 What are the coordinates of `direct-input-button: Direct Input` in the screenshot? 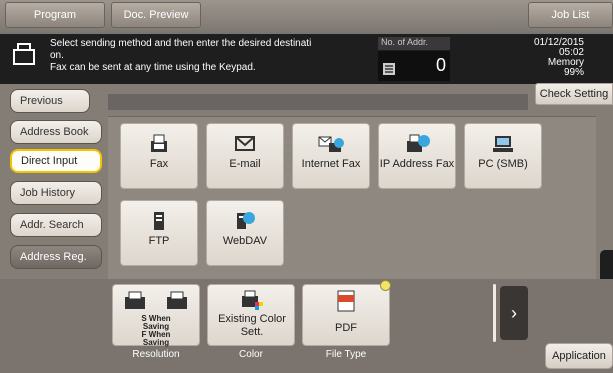 It's located at (56, 161).